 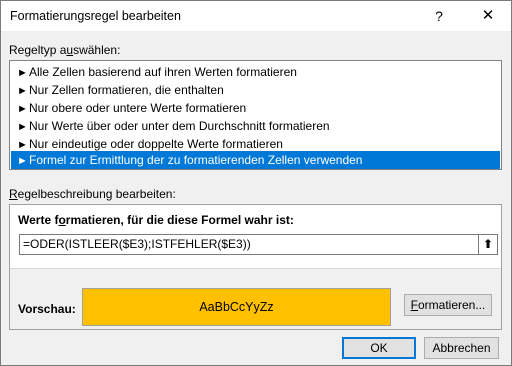 What do you see at coordinates (439, 16) in the screenshot?
I see `help-icon: ?` at bounding box center [439, 16].